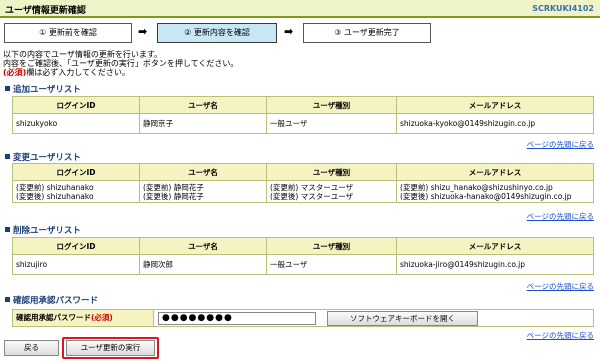  I want to click on cell-mail: shizuoka-jiro@0149shizugin.co.jp, so click(495, 264).